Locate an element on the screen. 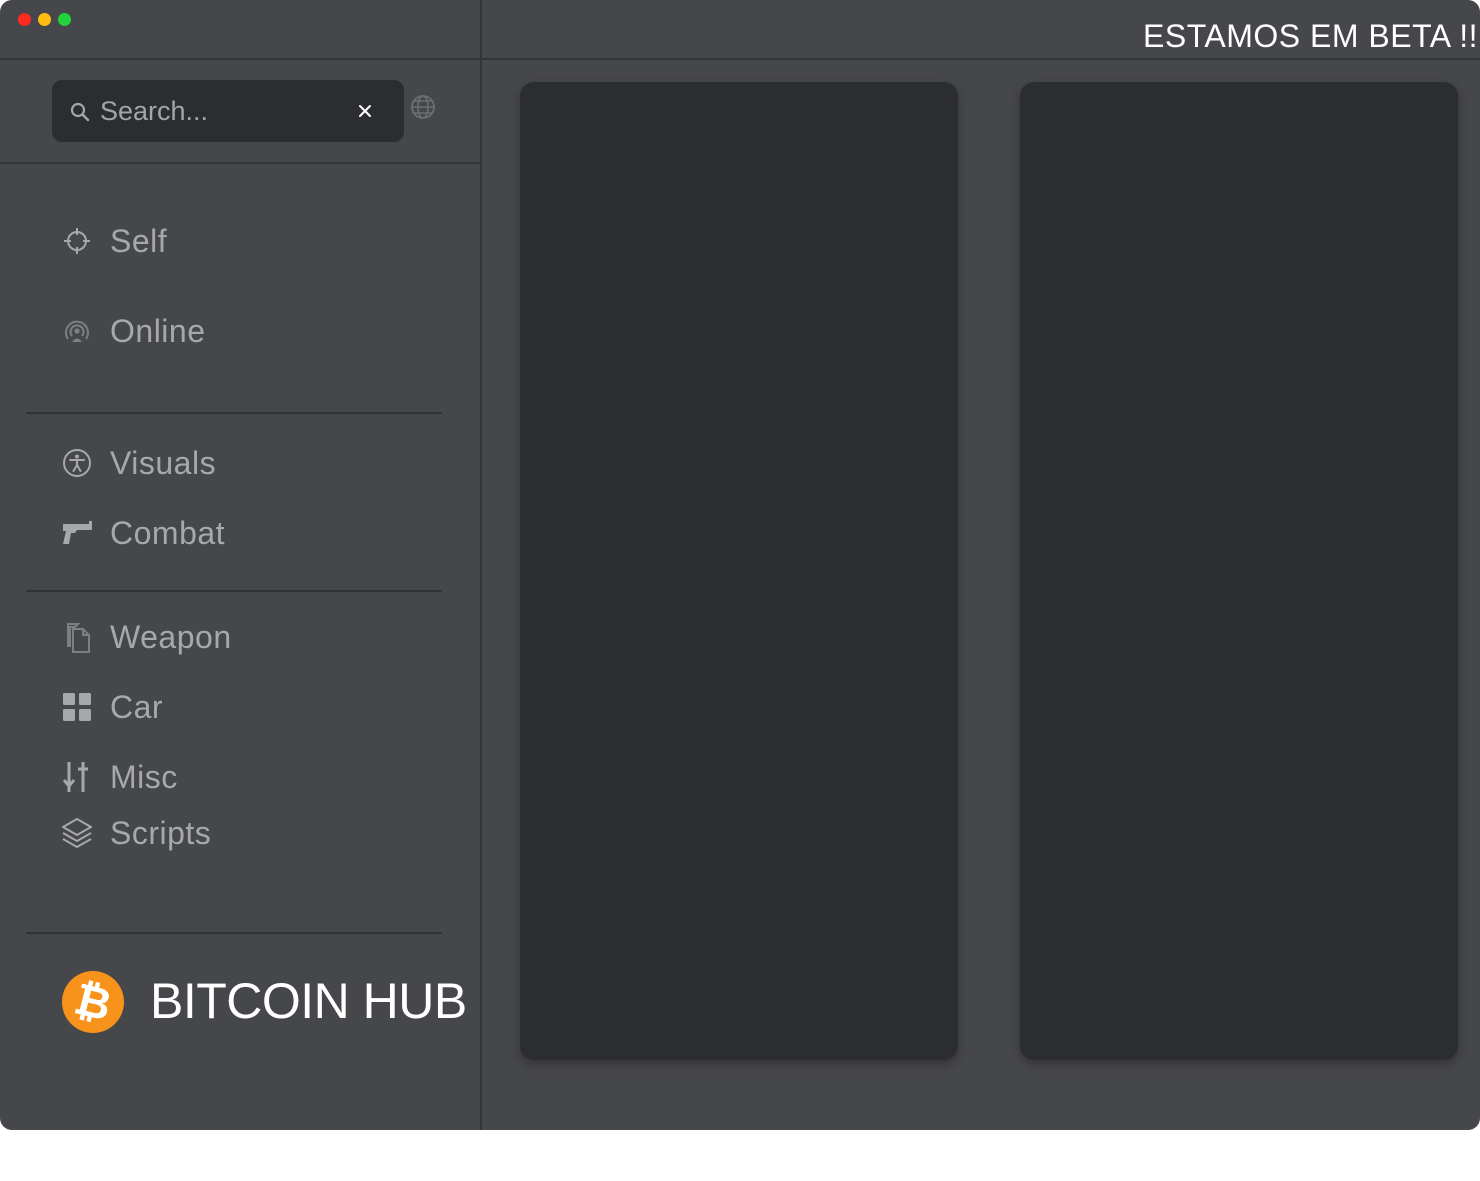 This screenshot has width=1480, height=1181. sidebar-item-label: Combat is located at coordinates (168, 532).